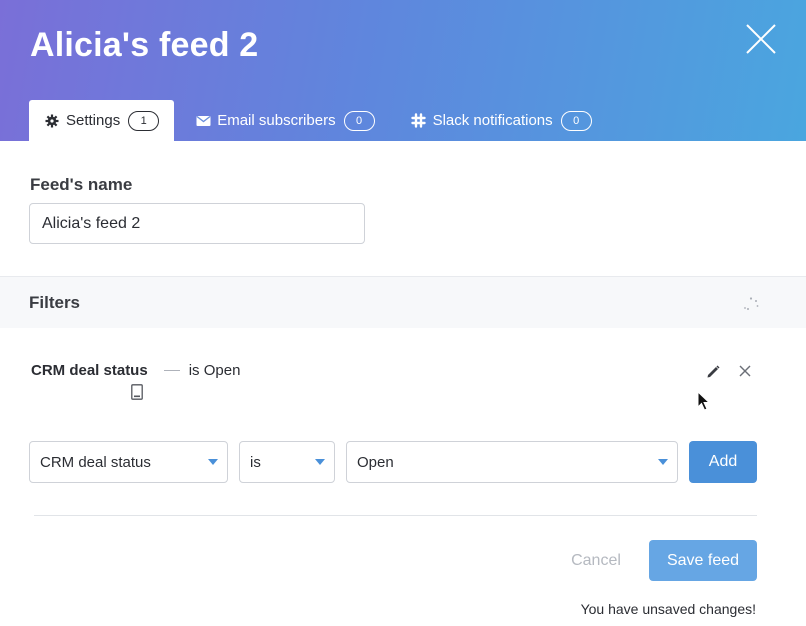  Describe the element at coordinates (703, 560) in the screenshot. I see `save-feed-button: Save feed` at that location.